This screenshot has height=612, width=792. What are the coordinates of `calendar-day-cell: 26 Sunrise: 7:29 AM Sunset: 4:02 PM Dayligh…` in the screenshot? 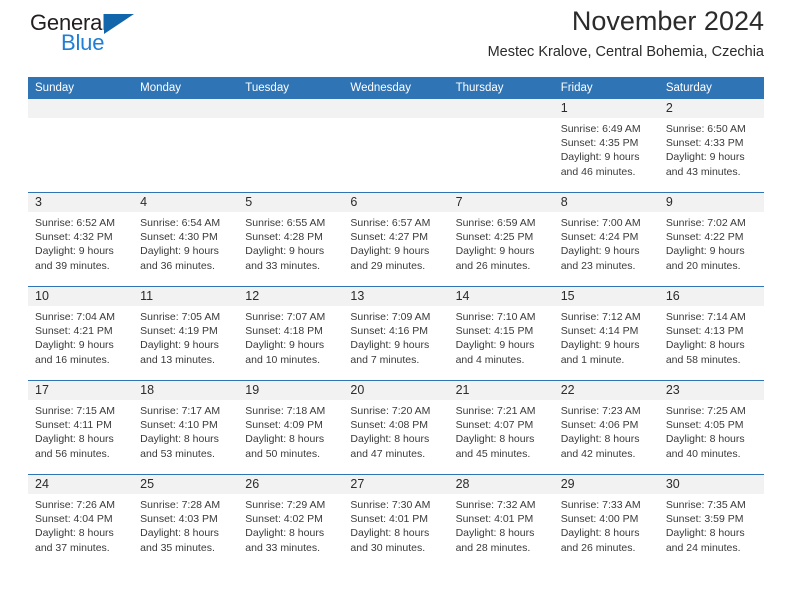 It's located at (291, 521).